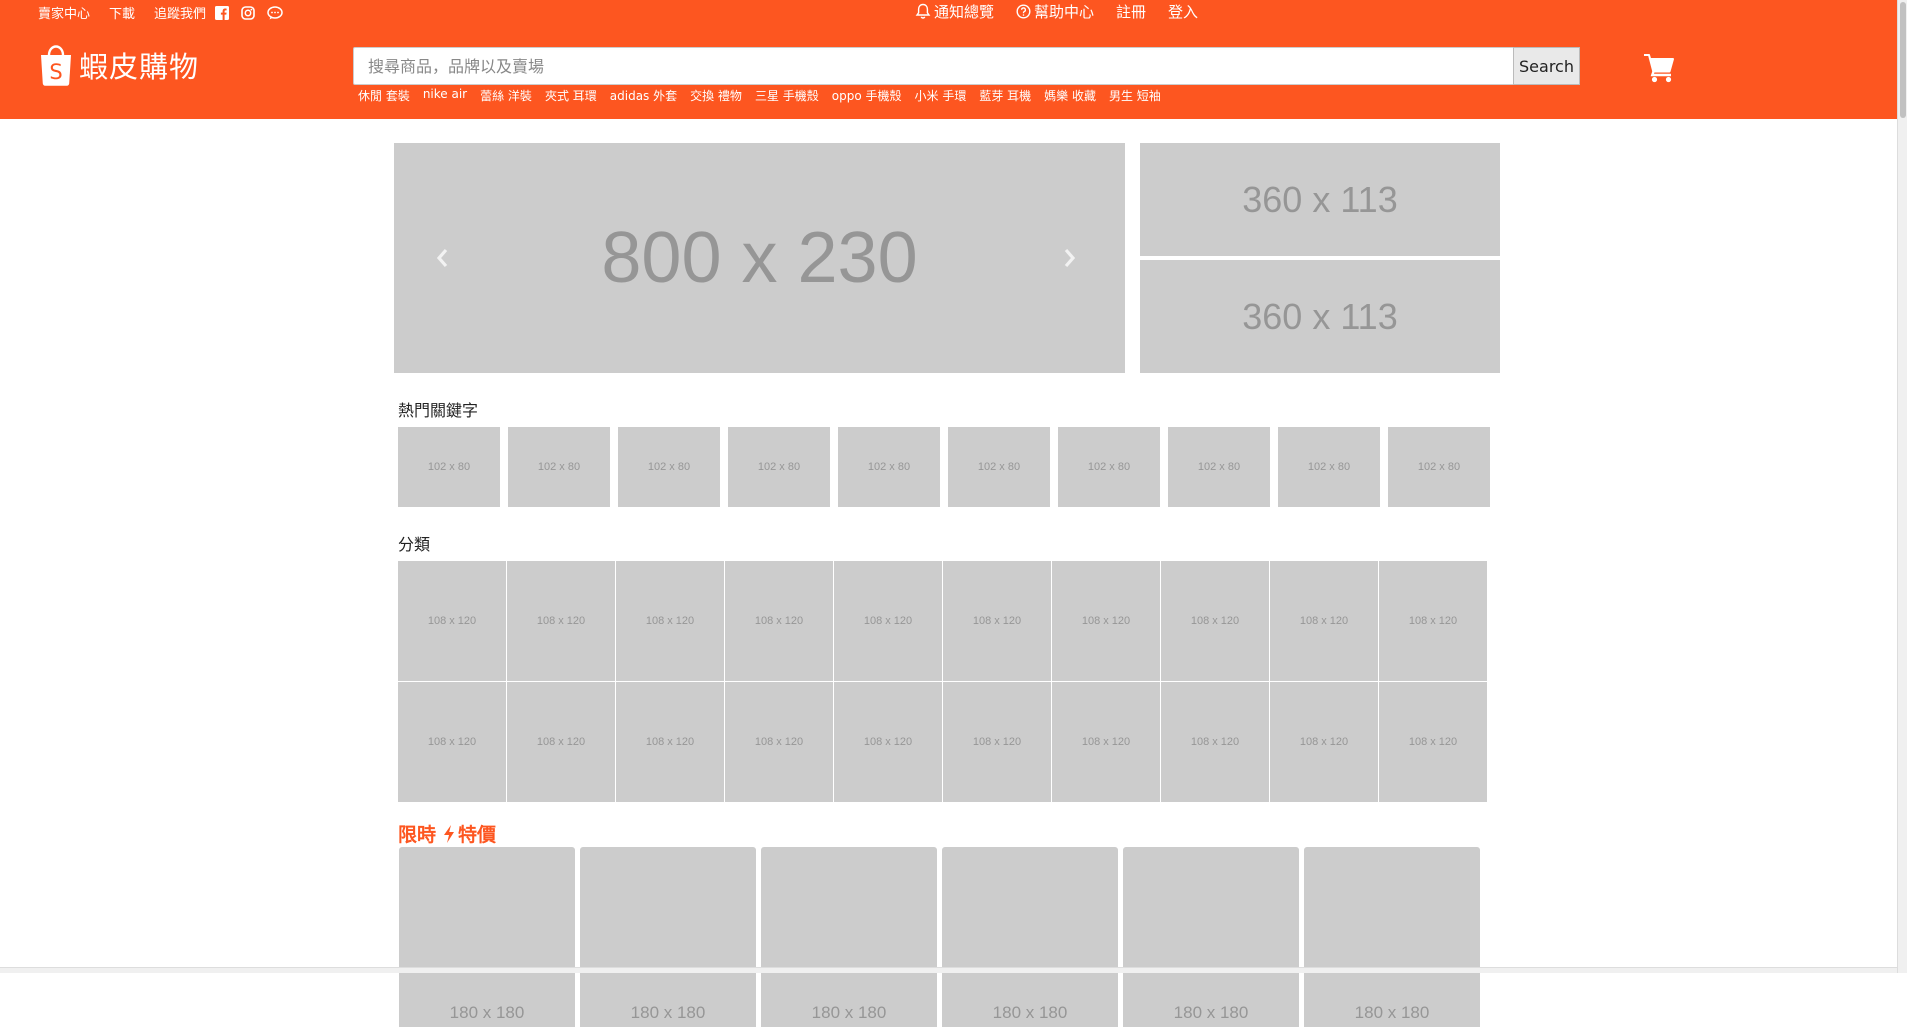 The height and width of the screenshot is (1027, 1907). What do you see at coordinates (1902, 486) in the screenshot?
I see `vertical-scrollbar` at bounding box center [1902, 486].